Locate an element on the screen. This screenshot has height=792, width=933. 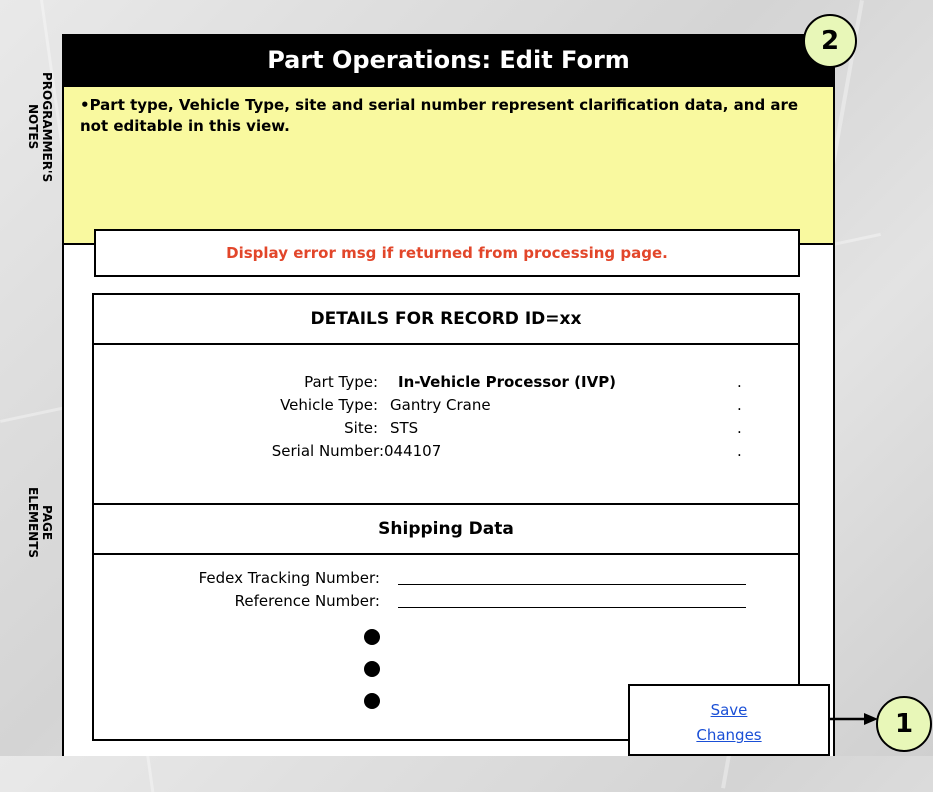
field-row-fedex-tracking: Fedex Tracking Number: is located at coordinates (446, 579).